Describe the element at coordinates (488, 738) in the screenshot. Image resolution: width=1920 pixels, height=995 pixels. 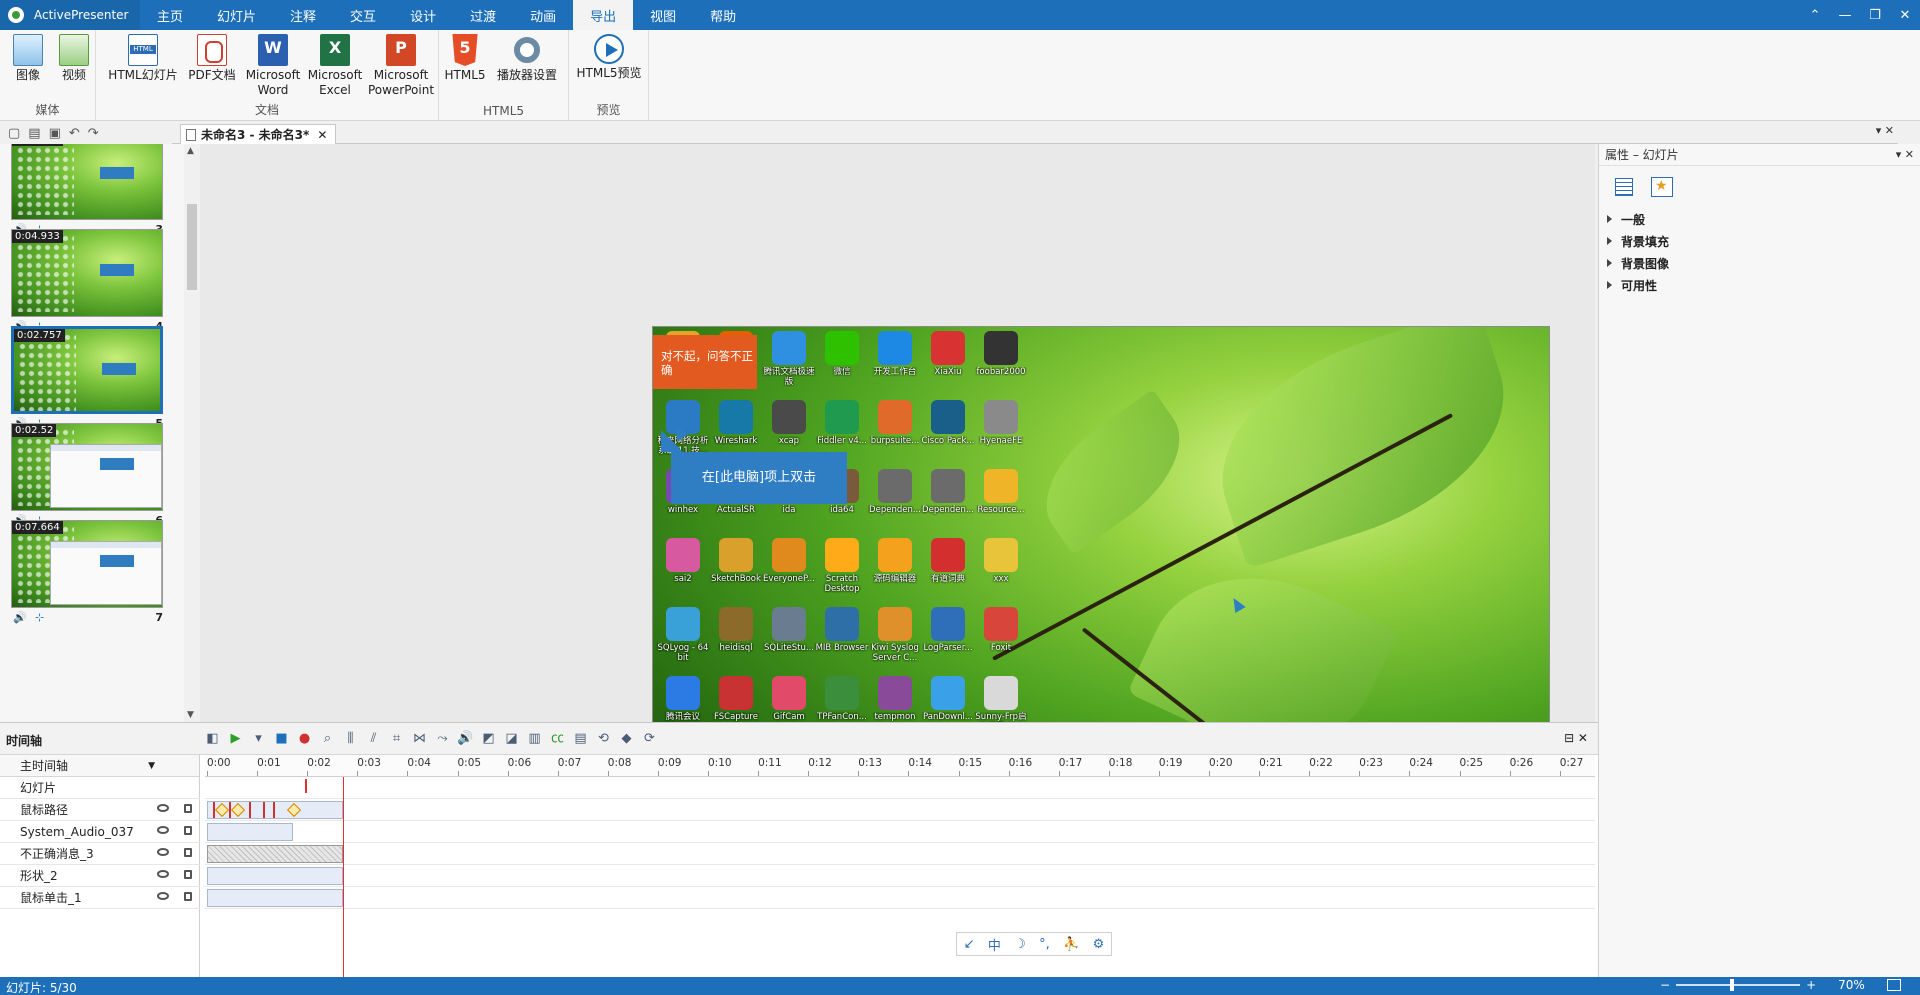
I see `fade-in-icon: ◩` at that location.